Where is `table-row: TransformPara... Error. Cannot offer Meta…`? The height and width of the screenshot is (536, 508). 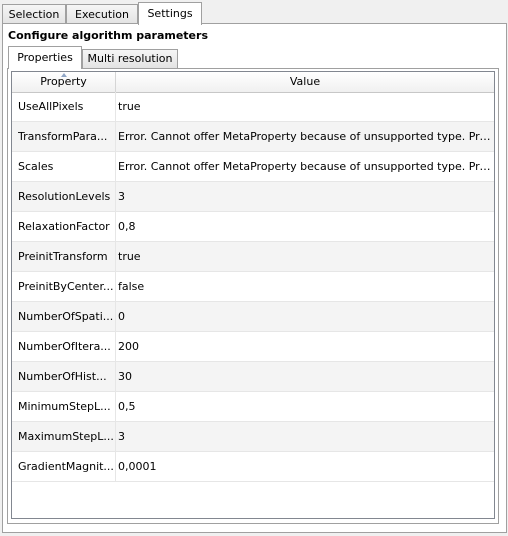
table-row: TransformPara... Error. Cannot offer Meta… is located at coordinates (253, 137).